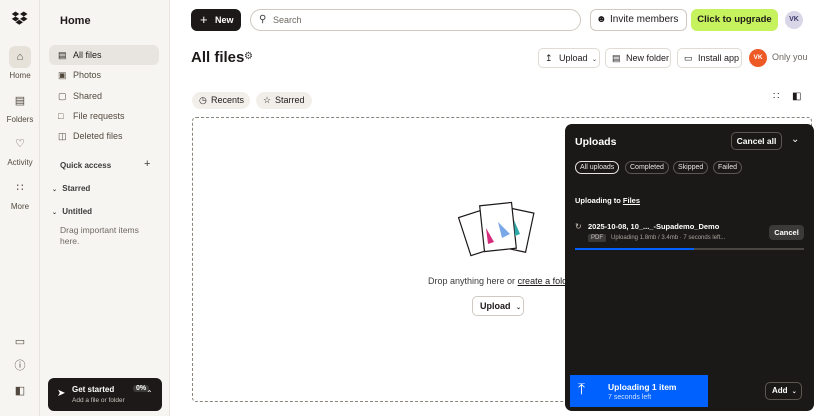 The width and height of the screenshot is (828, 416). What do you see at coordinates (794, 20) in the screenshot?
I see `avatar: VK` at bounding box center [794, 20].